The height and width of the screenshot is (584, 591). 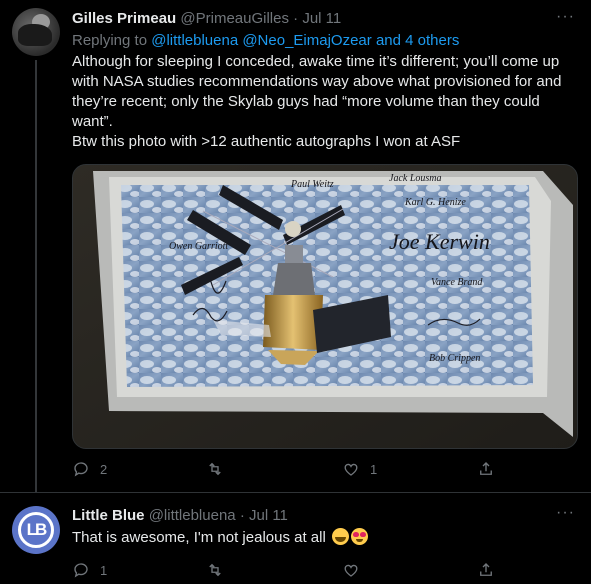 I want to click on signature-text: Paul Weitz, so click(x=312, y=184).